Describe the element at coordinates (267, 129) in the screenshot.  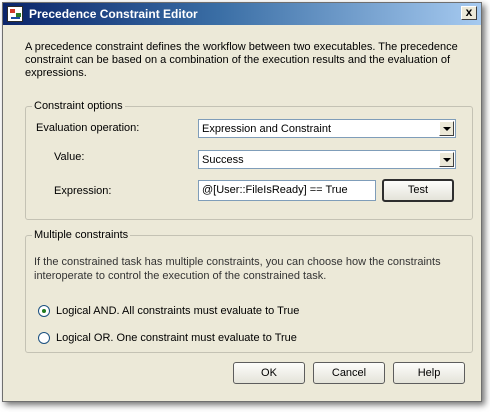
I see `evaluation-operation-value: Expression and Constraint` at that location.